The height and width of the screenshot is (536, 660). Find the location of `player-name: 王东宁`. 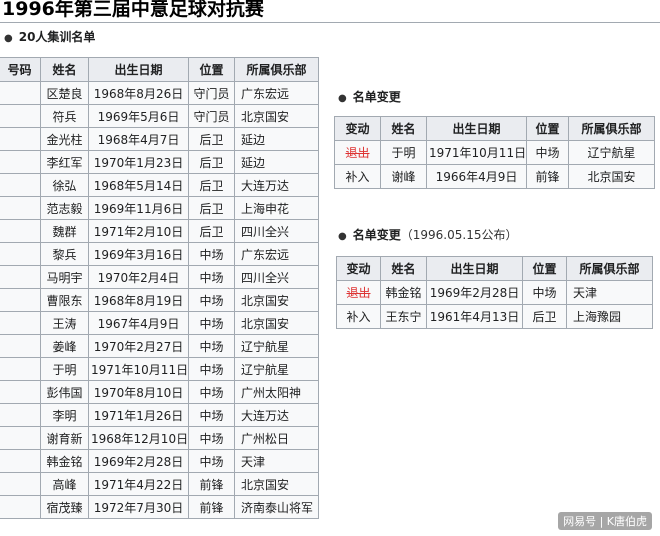

player-name: 王东宁 is located at coordinates (403, 316).